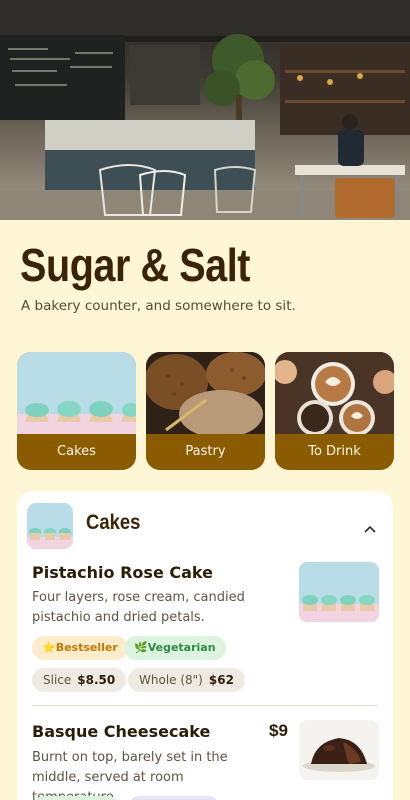 The height and width of the screenshot is (800, 410). I want to click on vegetarian-badge: 🌿Vegetarian, so click(175, 648).